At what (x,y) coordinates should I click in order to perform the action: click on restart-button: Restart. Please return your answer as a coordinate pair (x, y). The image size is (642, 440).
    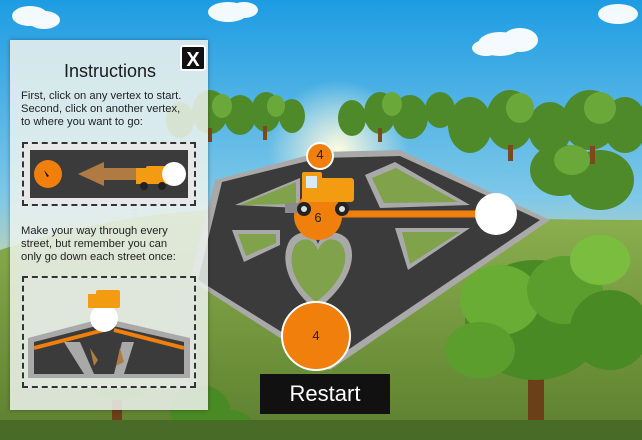
    Looking at the image, I should click on (325, 394).